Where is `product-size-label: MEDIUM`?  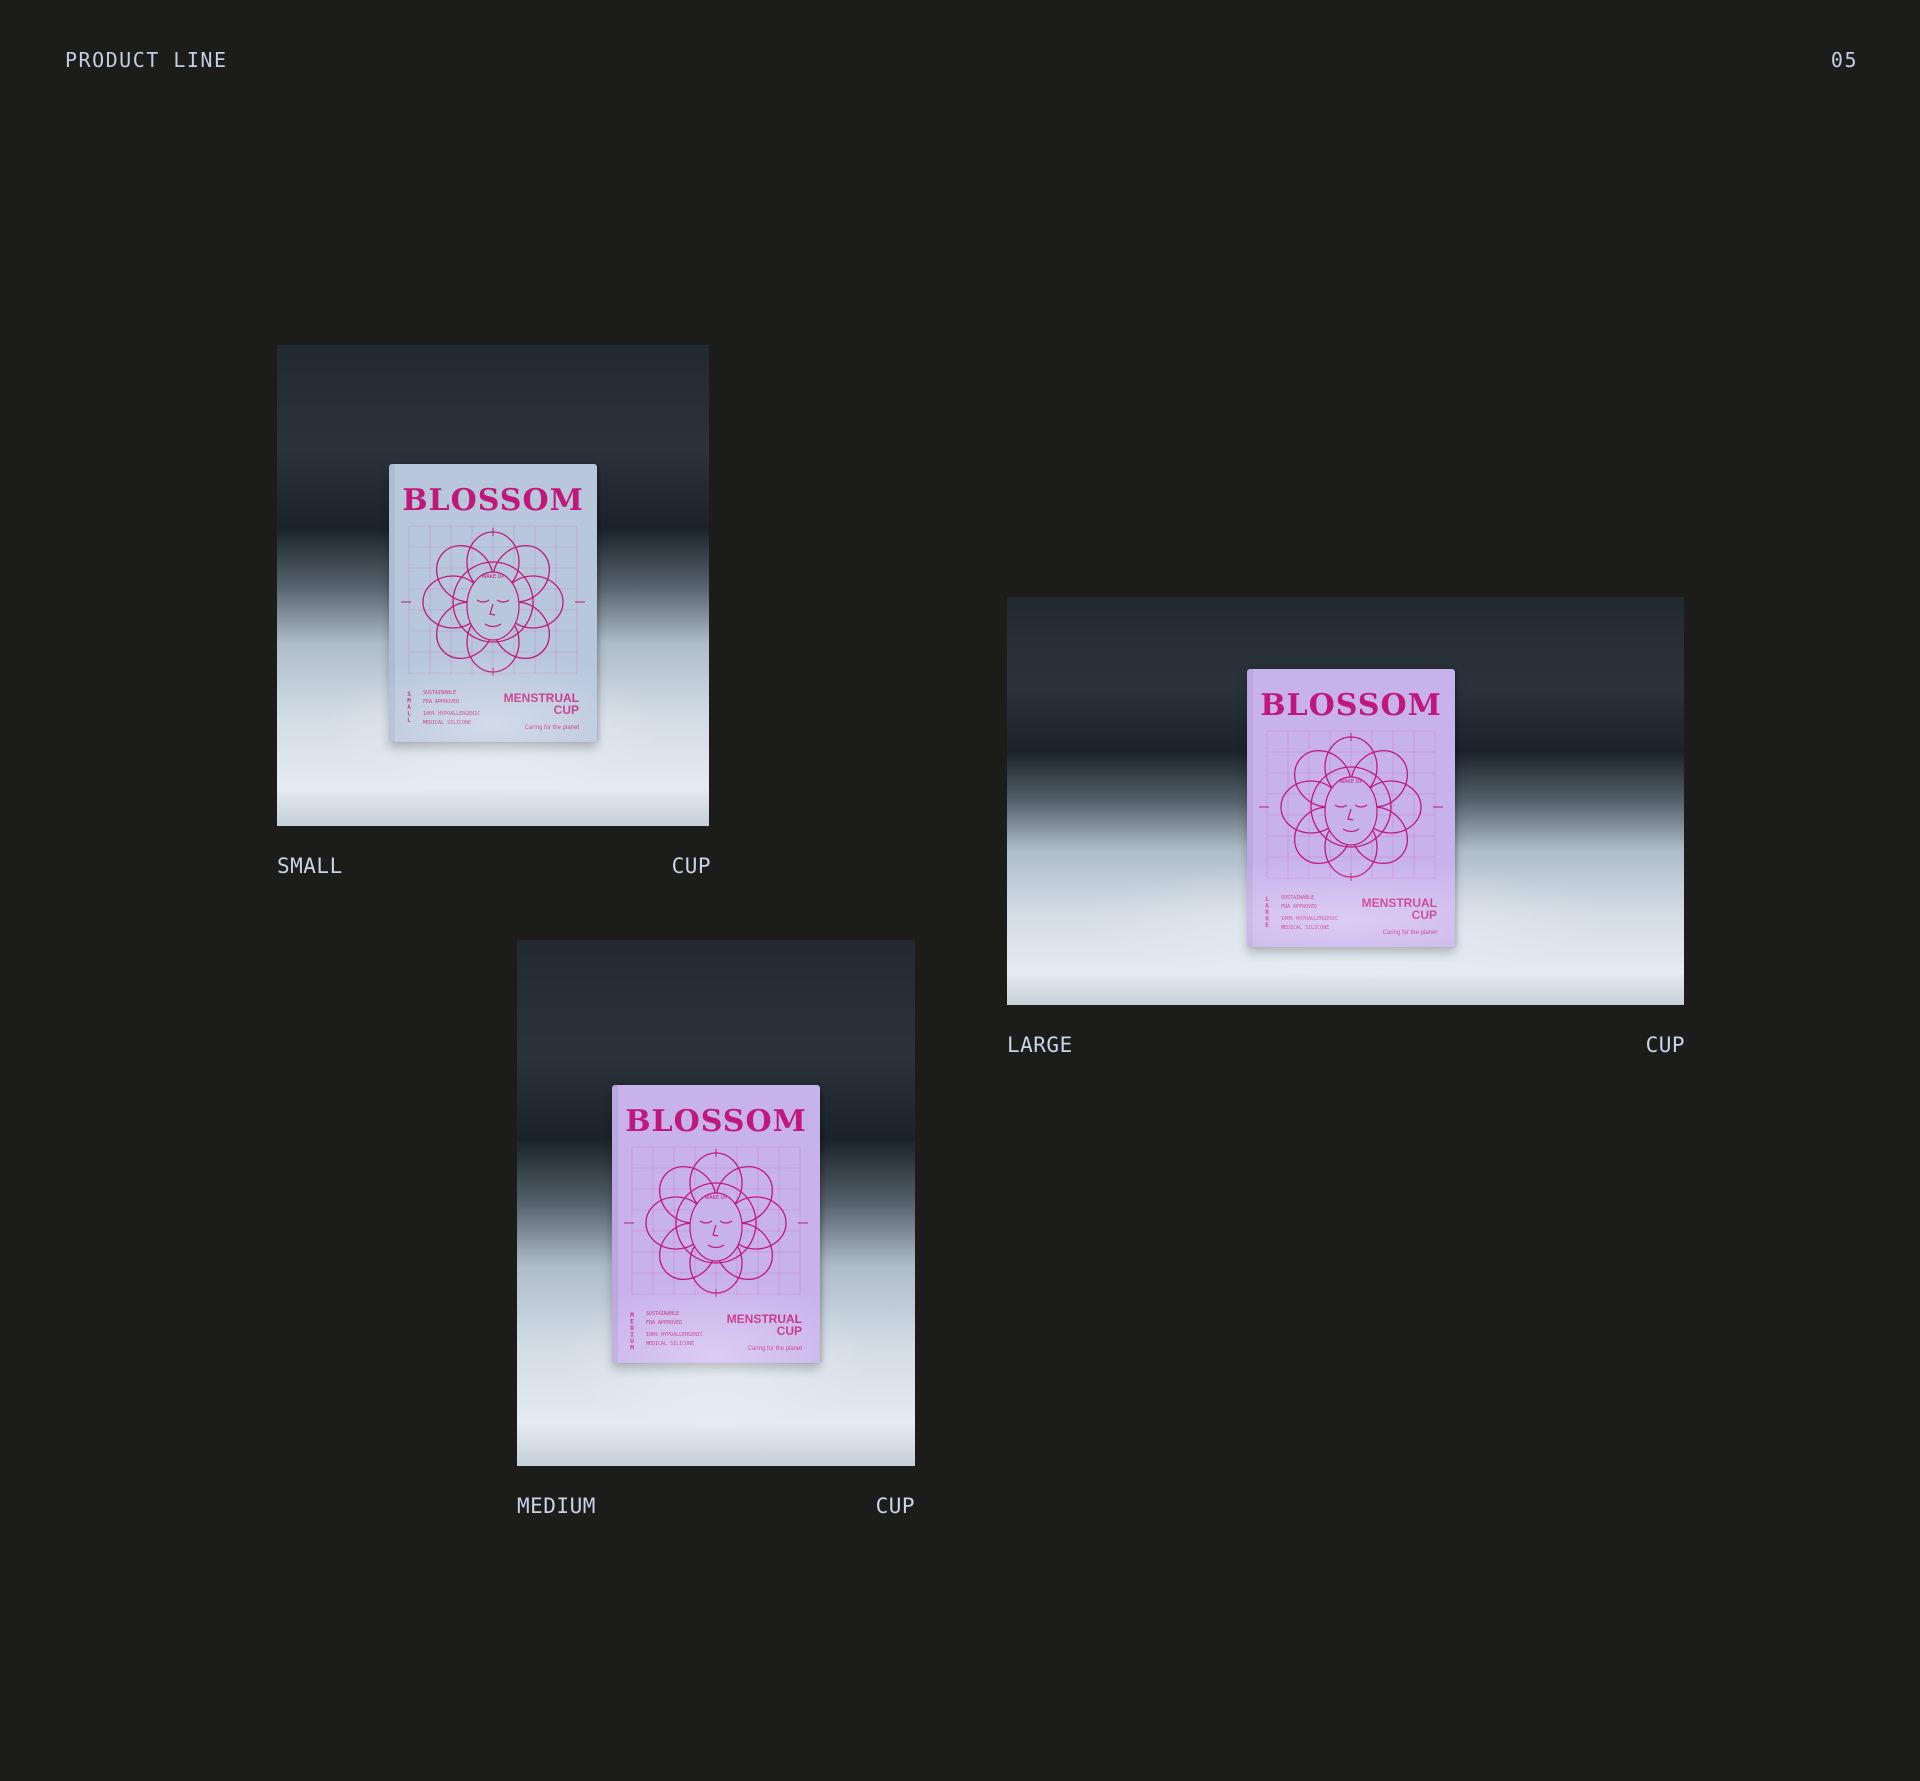 product-size-label: MEDIUM is located at coordinates (556, 1506).